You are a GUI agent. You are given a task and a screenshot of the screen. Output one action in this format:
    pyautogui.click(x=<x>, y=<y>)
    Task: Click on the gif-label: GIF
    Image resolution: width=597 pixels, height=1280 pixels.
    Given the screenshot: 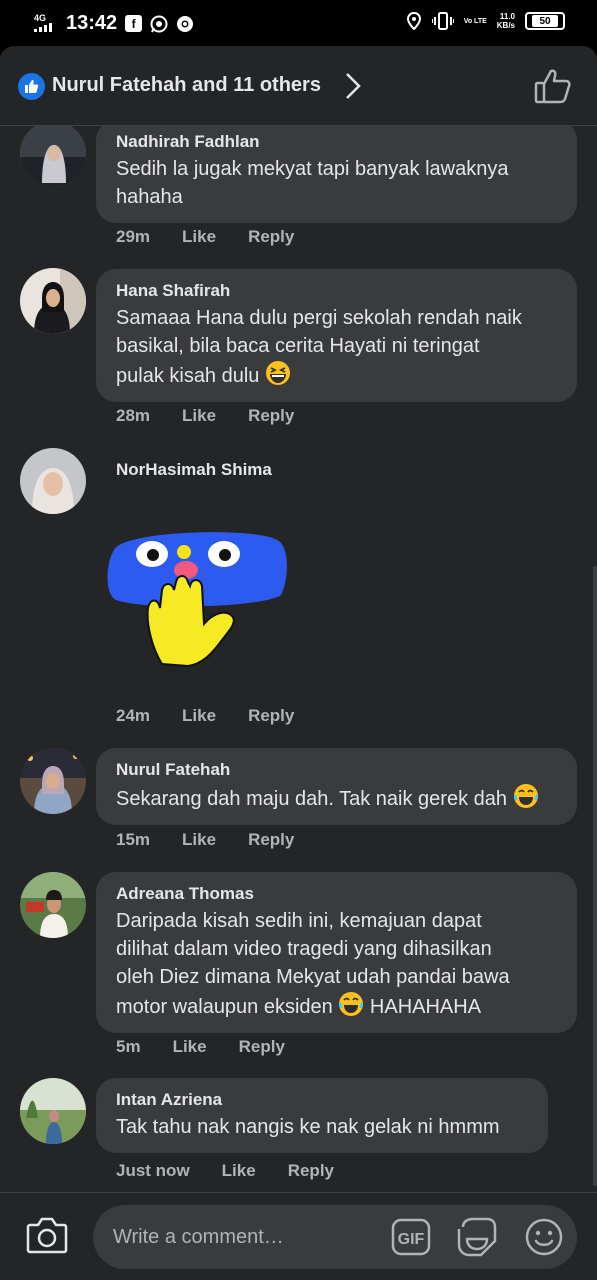 What is the action you would take?
    pyautogui.click(x=411, y=1239)
    